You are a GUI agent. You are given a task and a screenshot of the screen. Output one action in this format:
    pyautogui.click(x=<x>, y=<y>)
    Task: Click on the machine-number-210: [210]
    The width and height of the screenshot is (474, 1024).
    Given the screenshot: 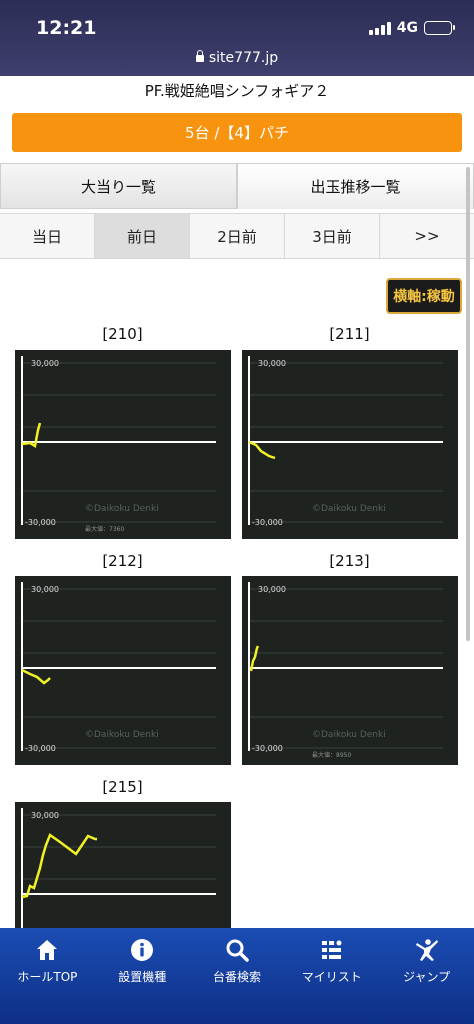 What is the action you would take?
    pyautogui.click(x=122, y=334)
    